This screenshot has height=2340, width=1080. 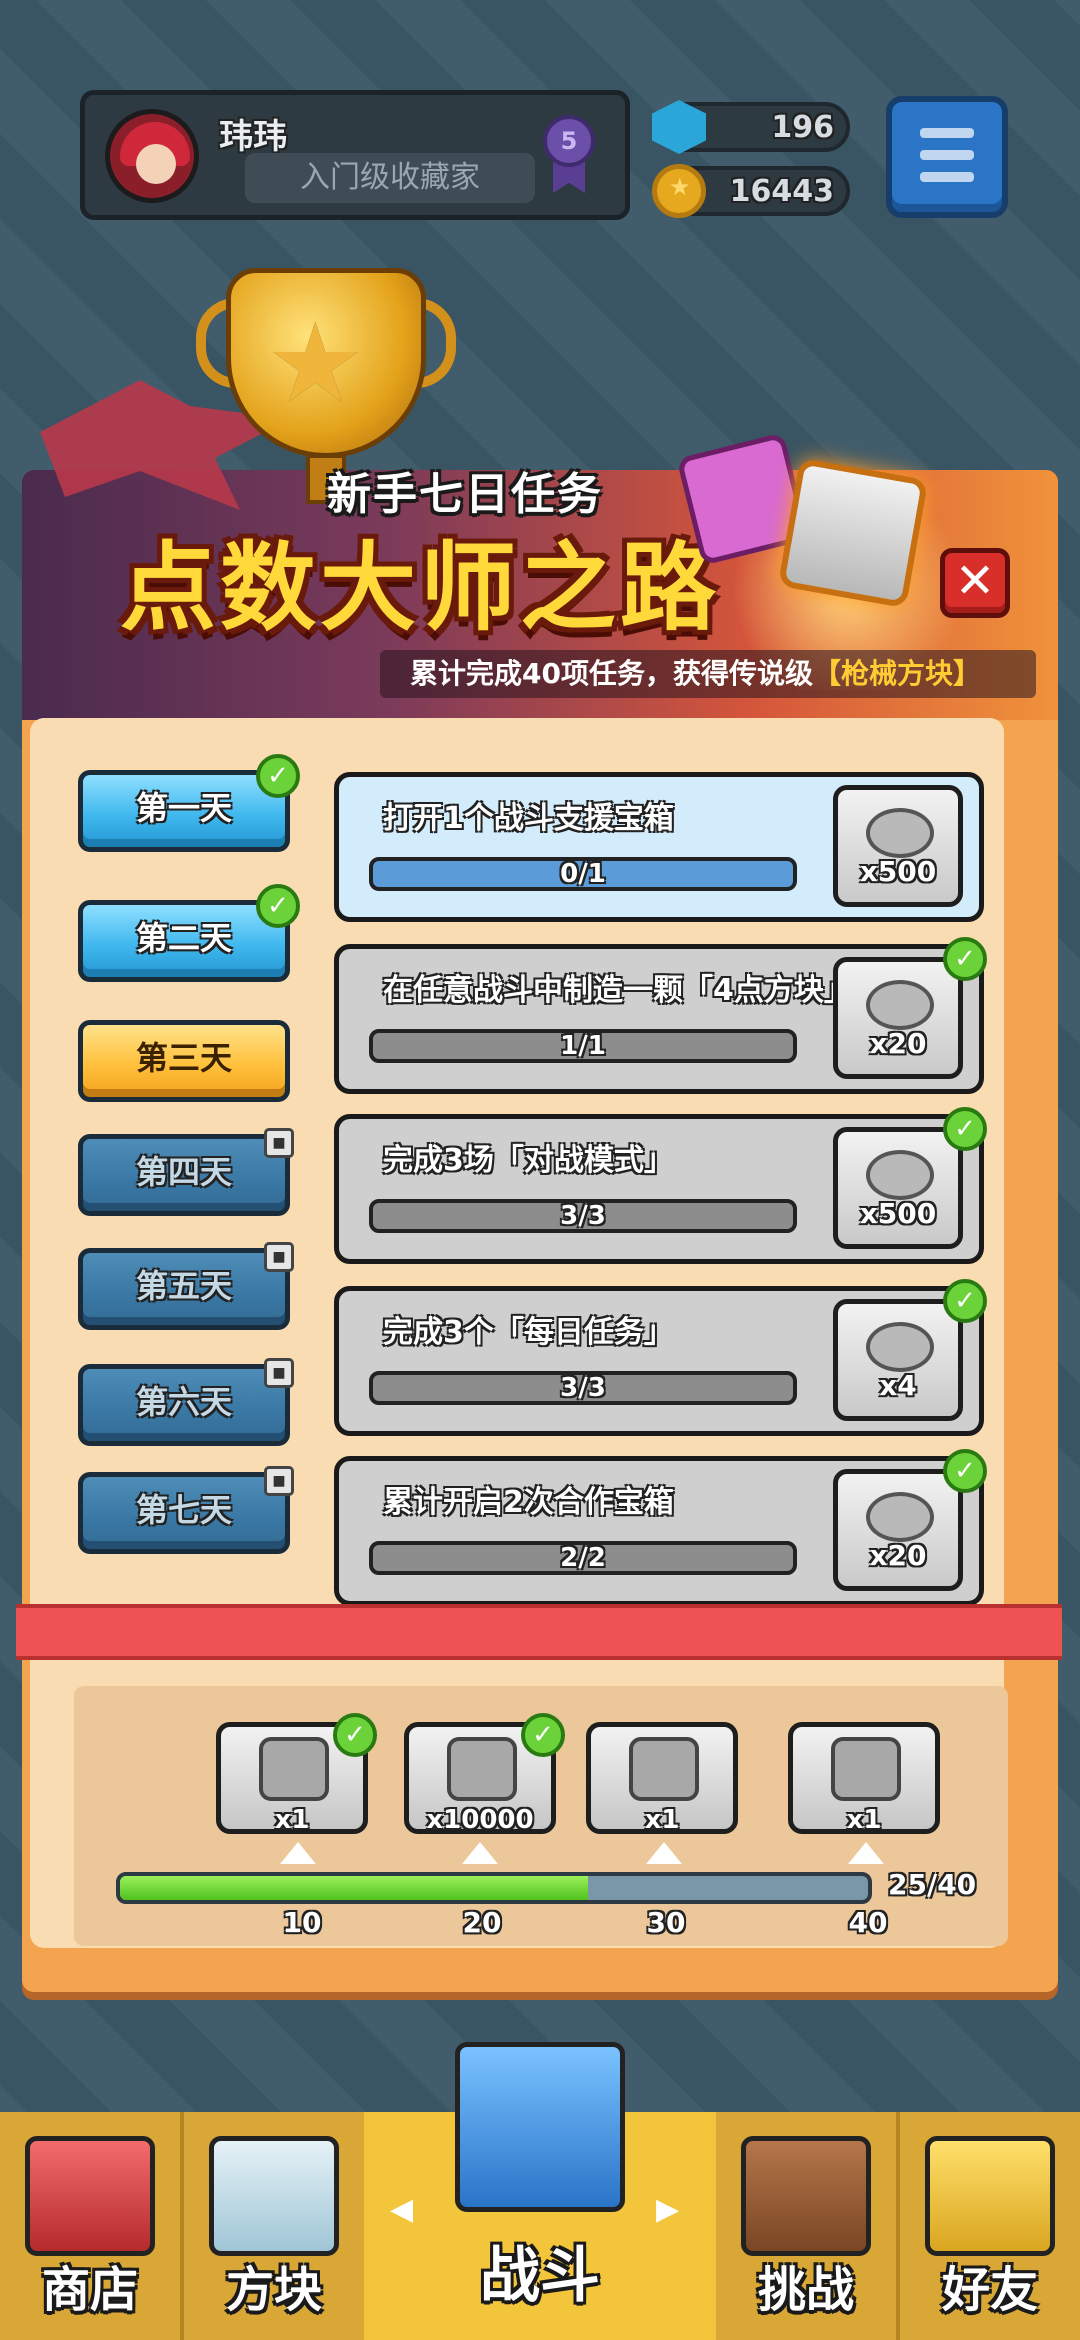 I want to click on coin-icon, so click(x=679, y=191).